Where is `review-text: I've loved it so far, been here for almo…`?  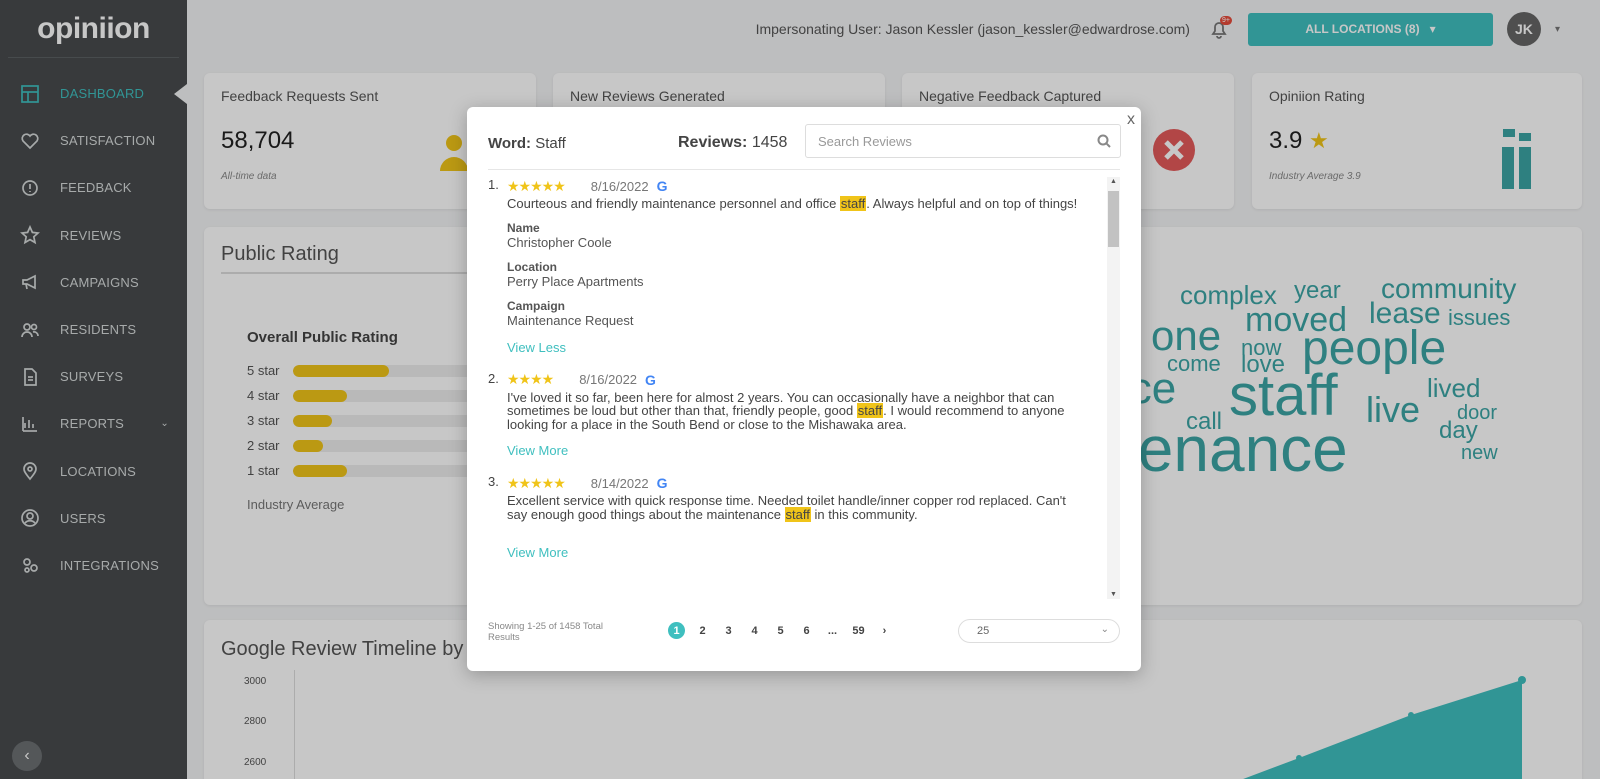 review-text: I've loved it so far, been here for almo… is located at coordinates (786, 410).